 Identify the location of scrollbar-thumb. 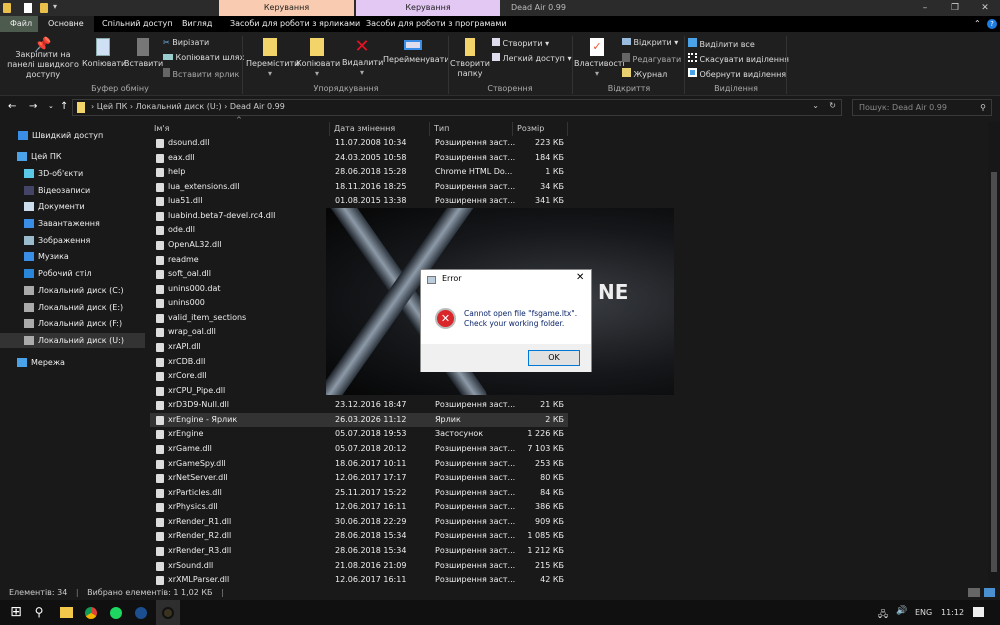
(994, 372).